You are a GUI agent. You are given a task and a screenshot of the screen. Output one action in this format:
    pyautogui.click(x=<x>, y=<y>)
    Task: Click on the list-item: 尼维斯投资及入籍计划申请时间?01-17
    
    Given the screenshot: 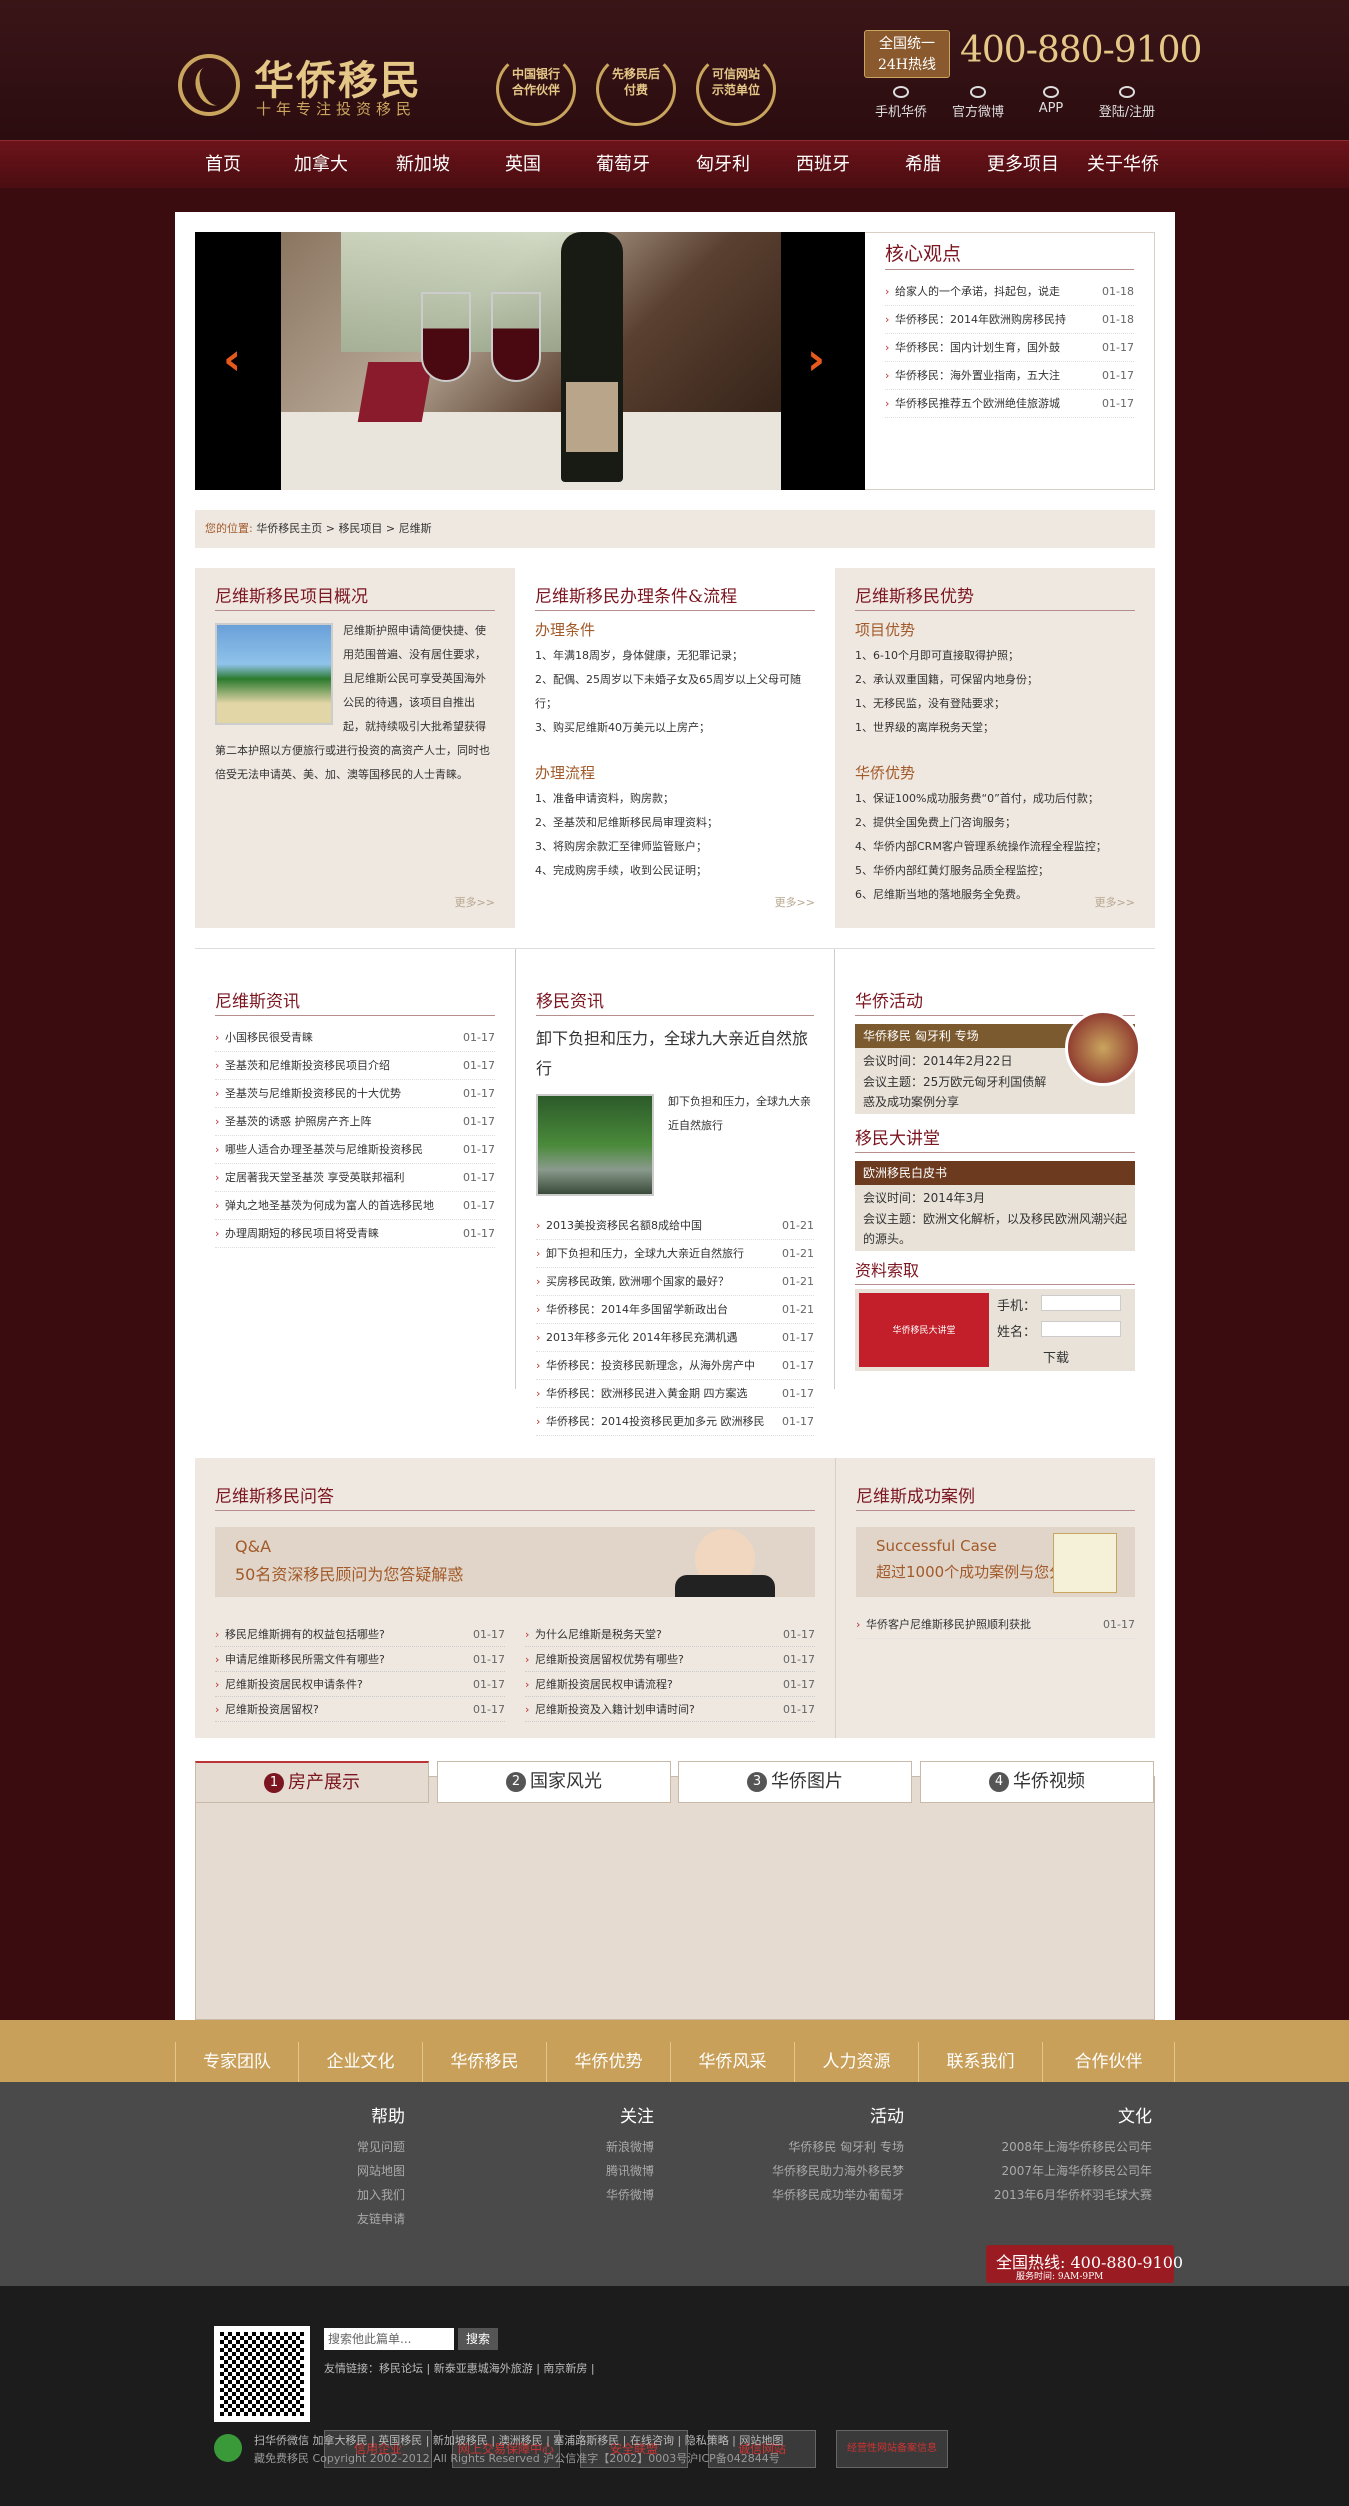 What is the action you would take?
    pyautogui.click(x=670, y=1709)
    